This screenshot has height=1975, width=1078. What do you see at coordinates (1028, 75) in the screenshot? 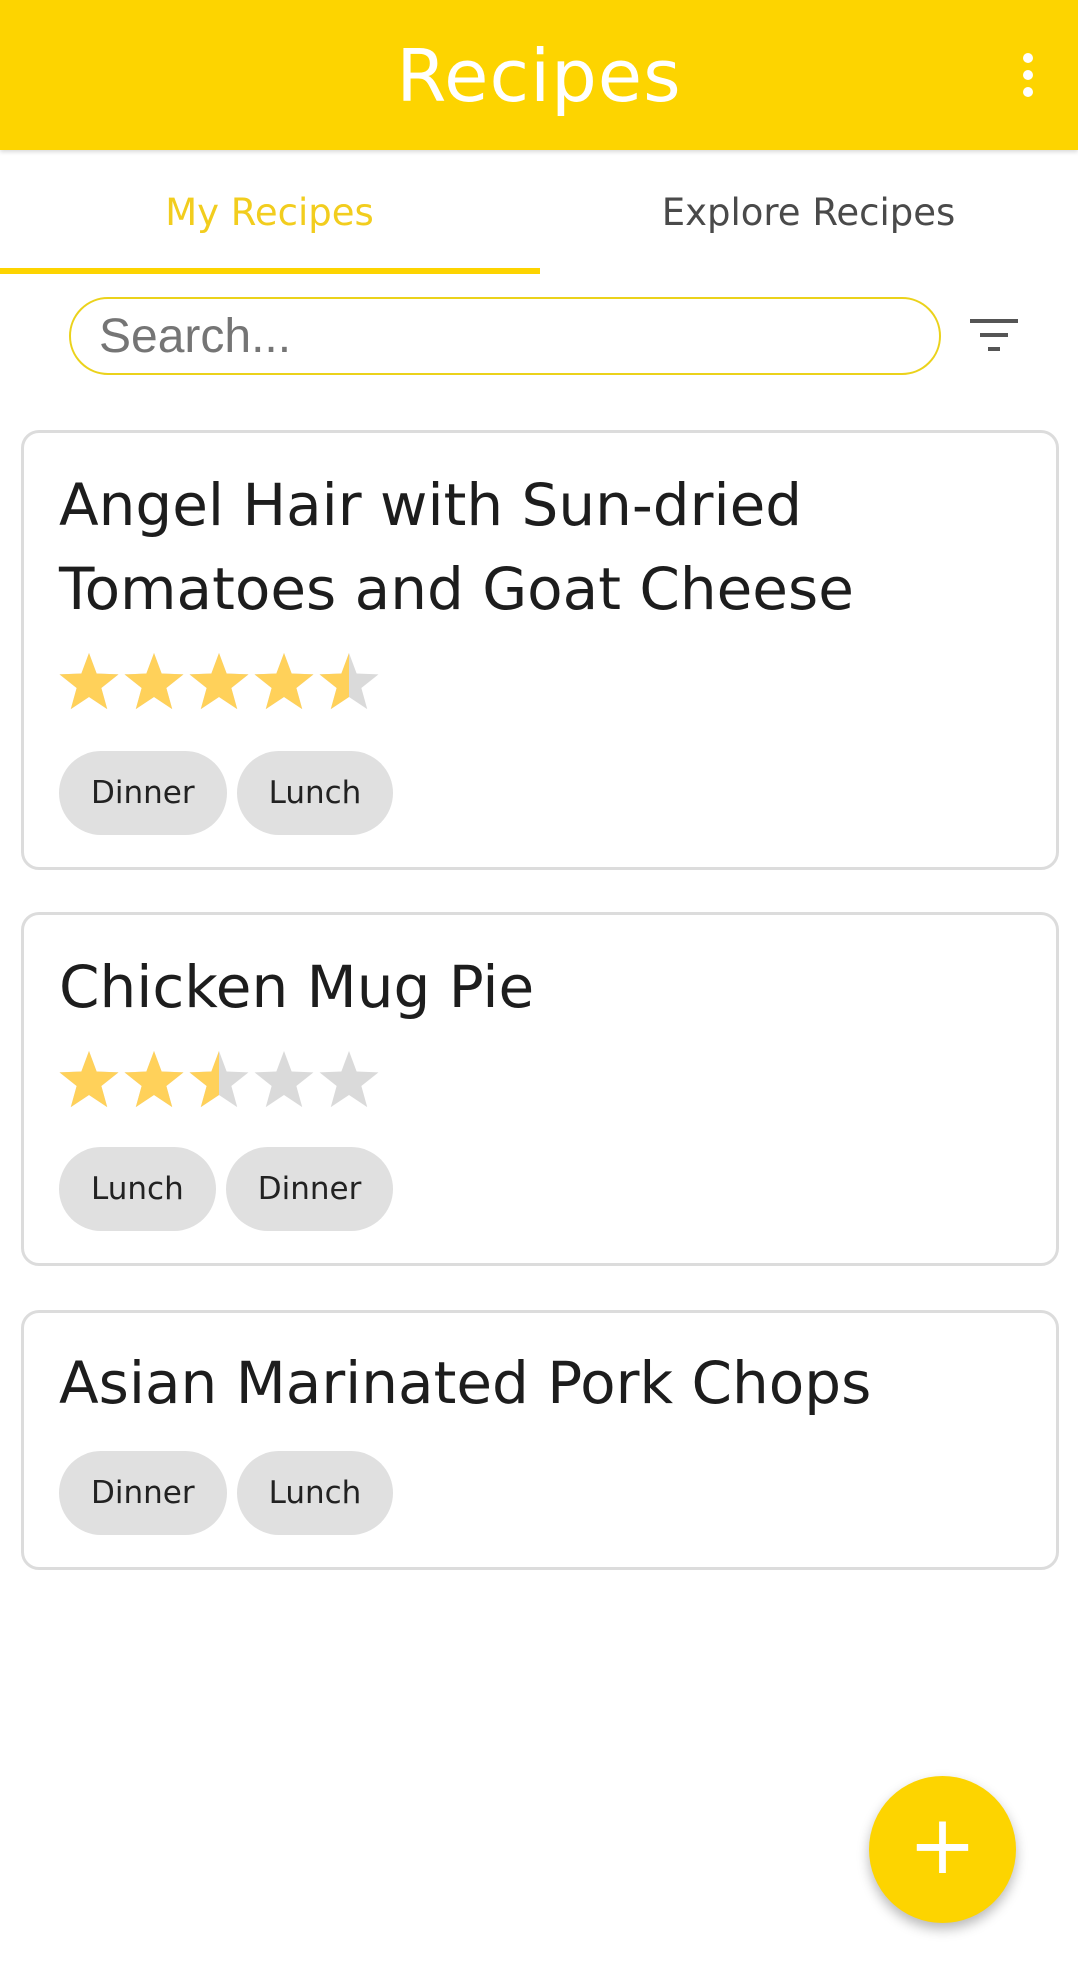
I see `more-vert-icon` at bounding box center [1028, 75].